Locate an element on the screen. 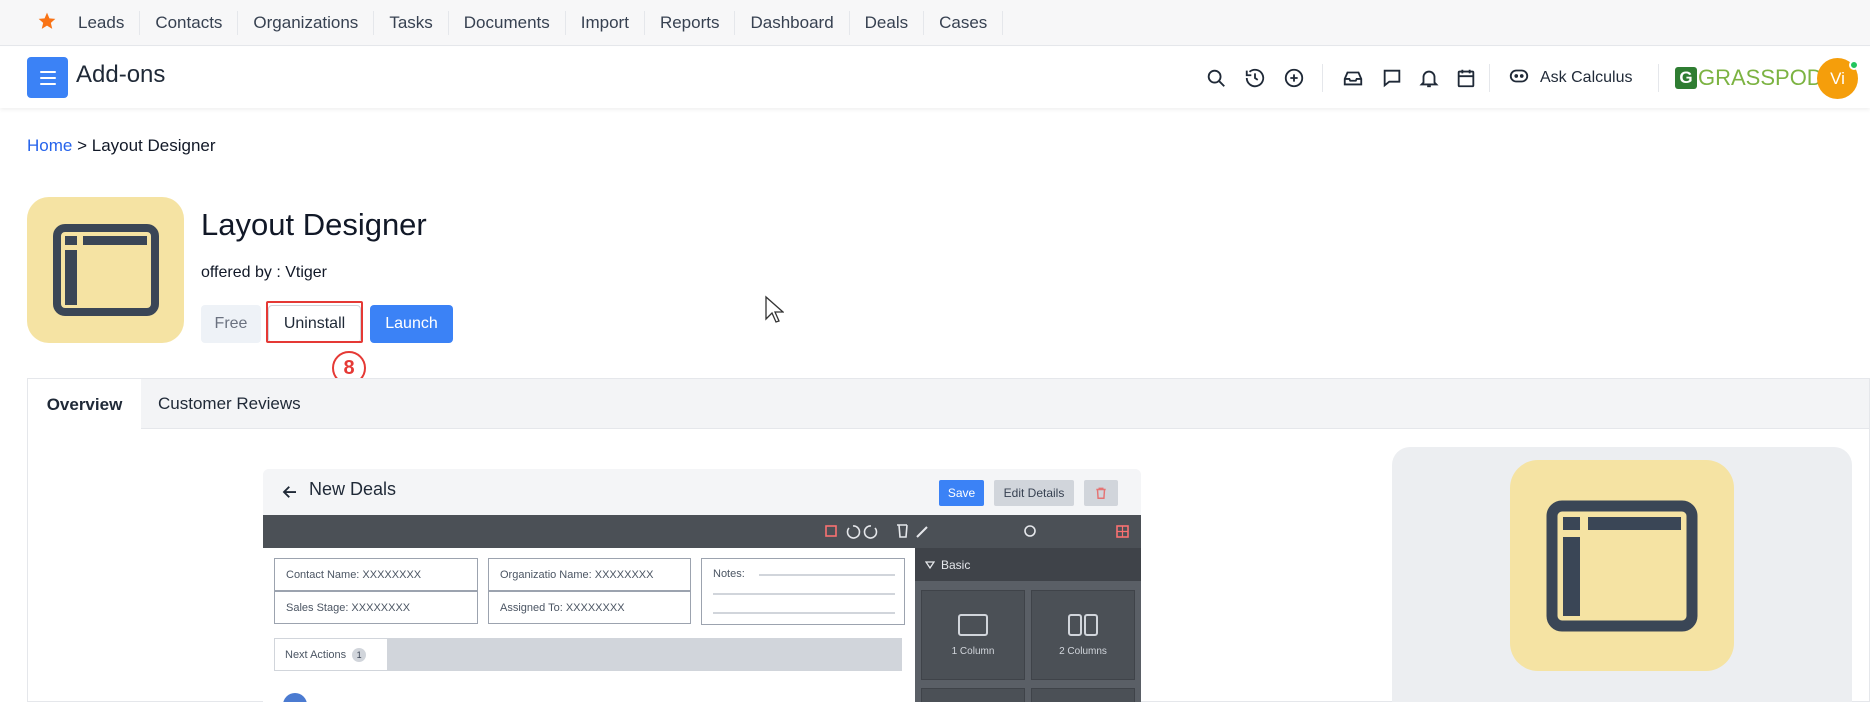 The width and height of the screenshot is (1870, 702). breadcrumb: Home > Layout Designer is located at coordinates (121, 146).